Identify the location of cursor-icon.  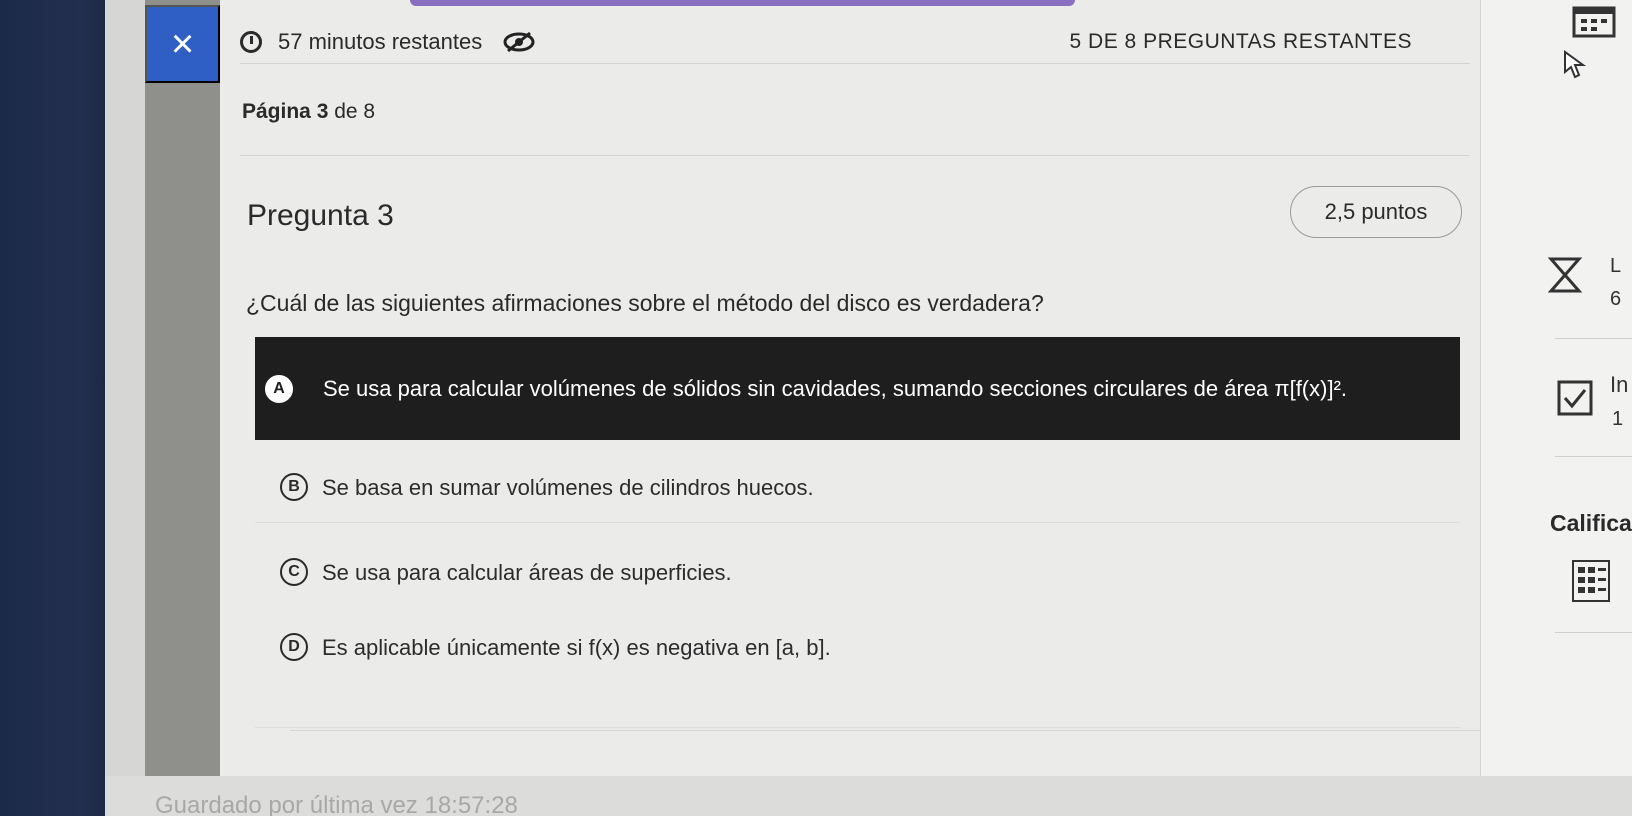
(1575, 64).